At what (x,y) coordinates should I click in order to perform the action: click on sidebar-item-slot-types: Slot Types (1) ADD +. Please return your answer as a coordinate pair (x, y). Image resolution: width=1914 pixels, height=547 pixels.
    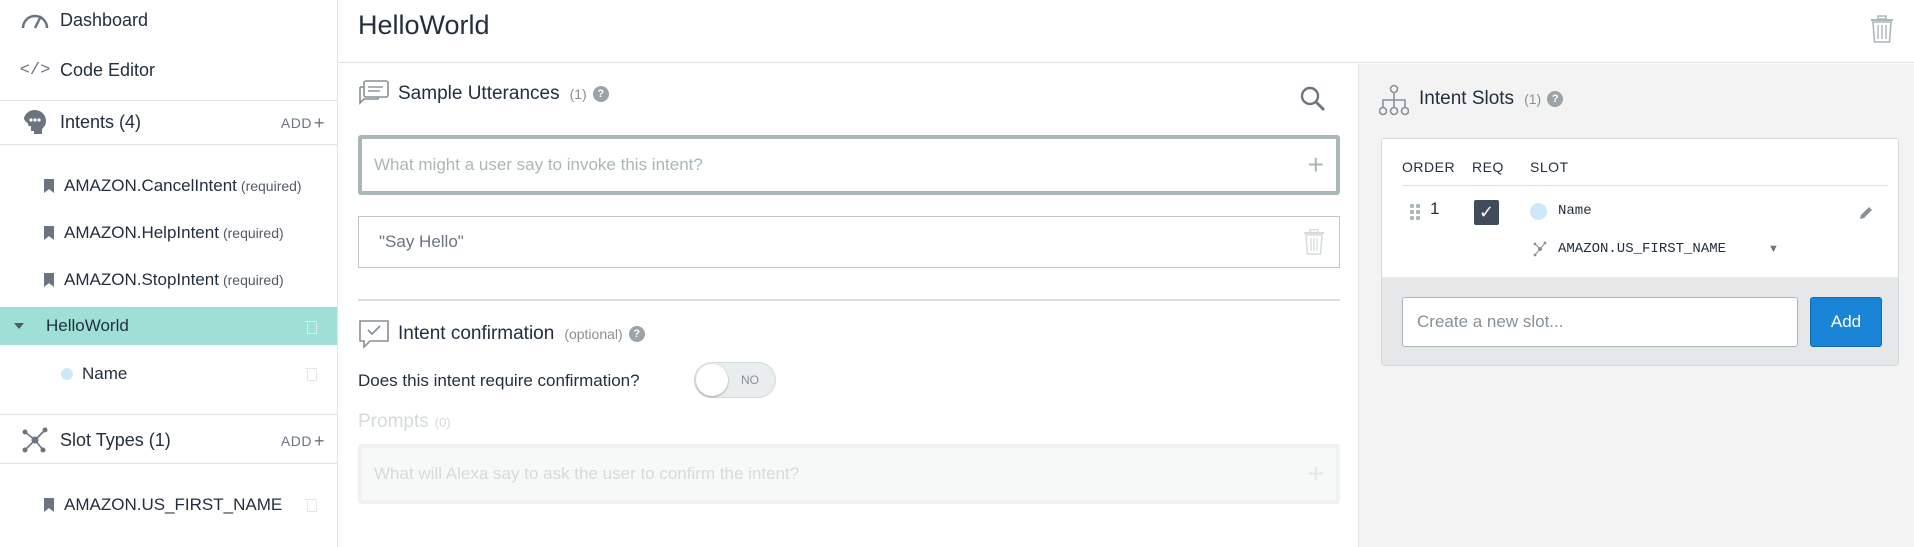
    Looking at the image, I should click on (168, 440).